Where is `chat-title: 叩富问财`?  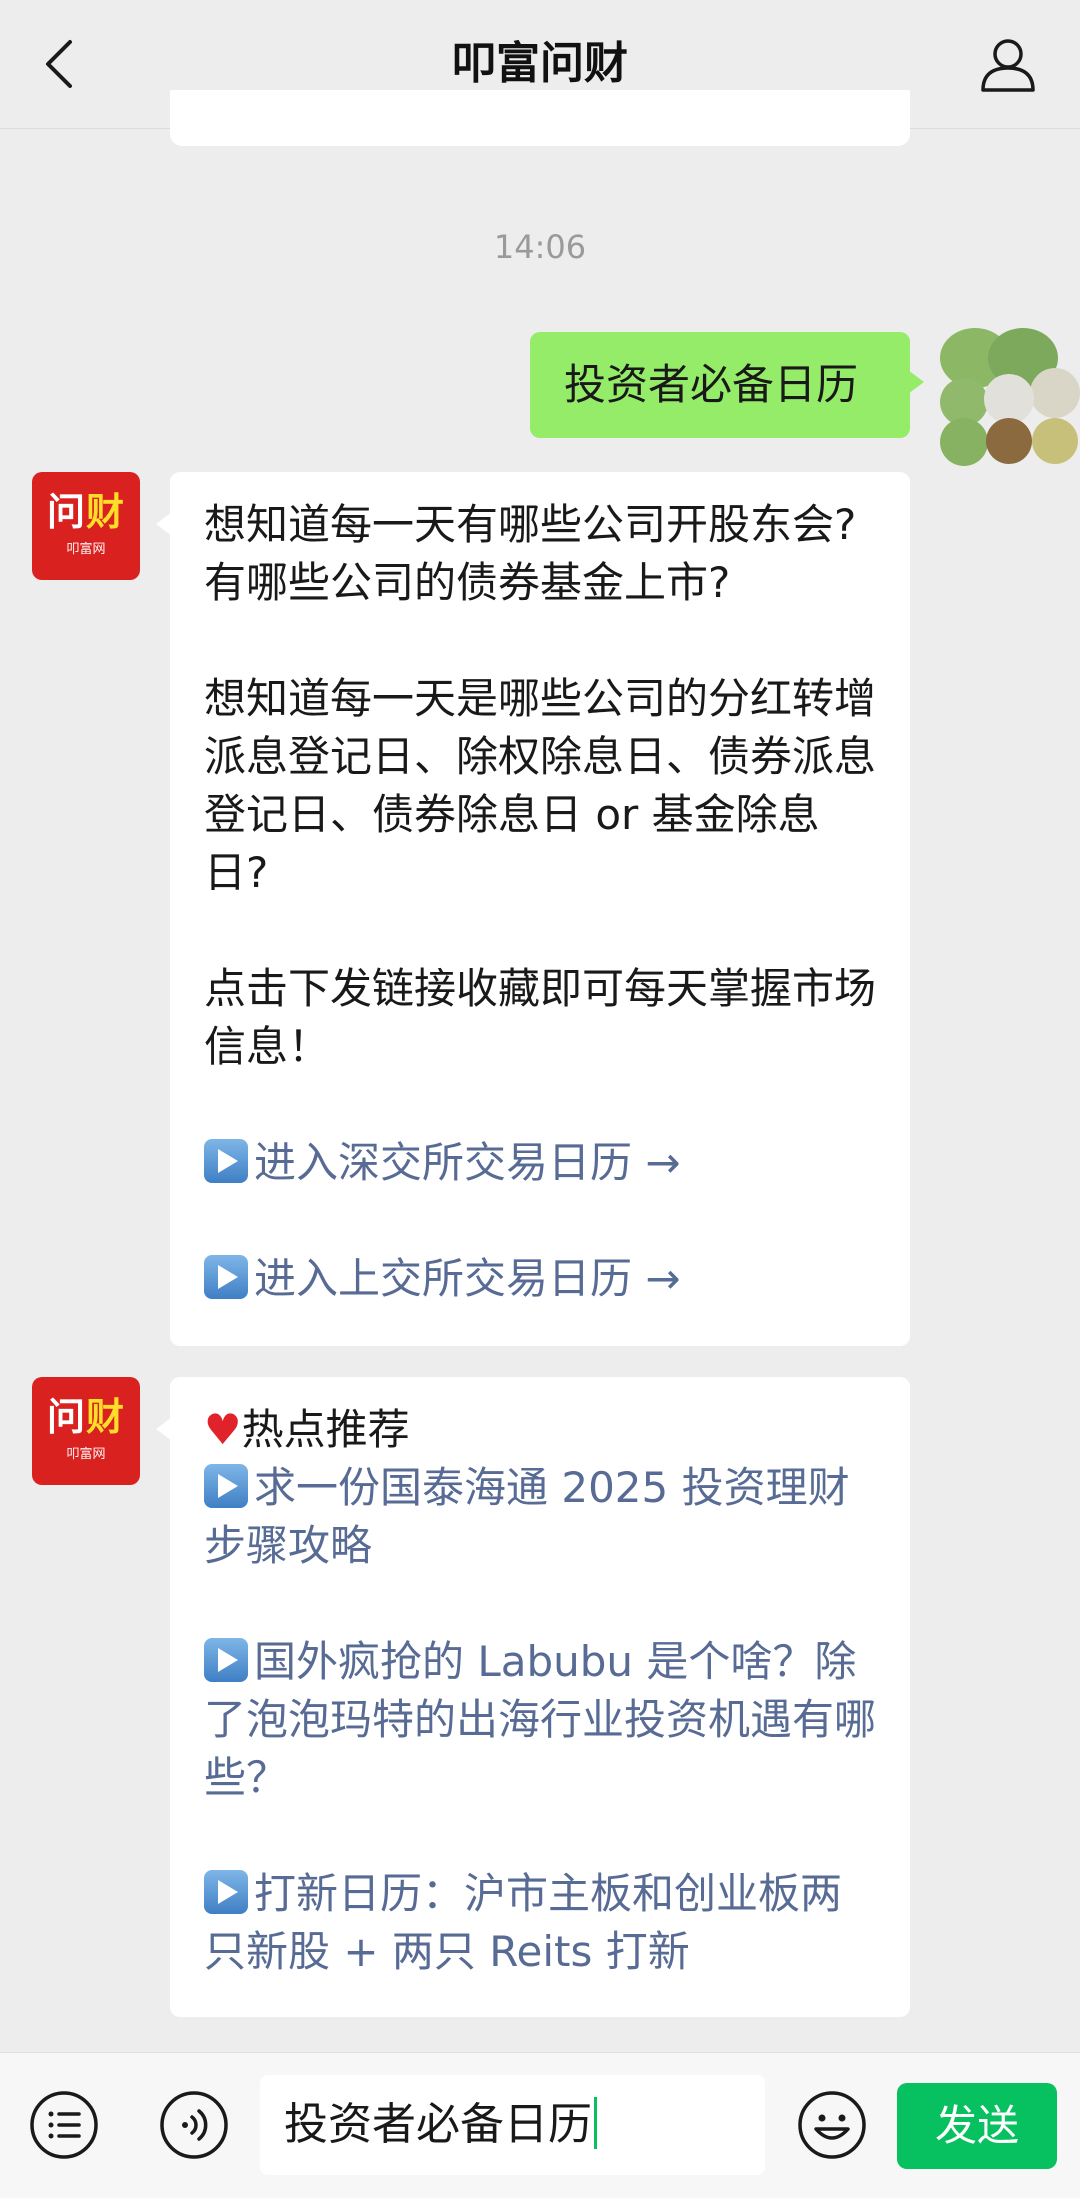
chat-title: 叩富问财 is located at coordinates (540, 63).